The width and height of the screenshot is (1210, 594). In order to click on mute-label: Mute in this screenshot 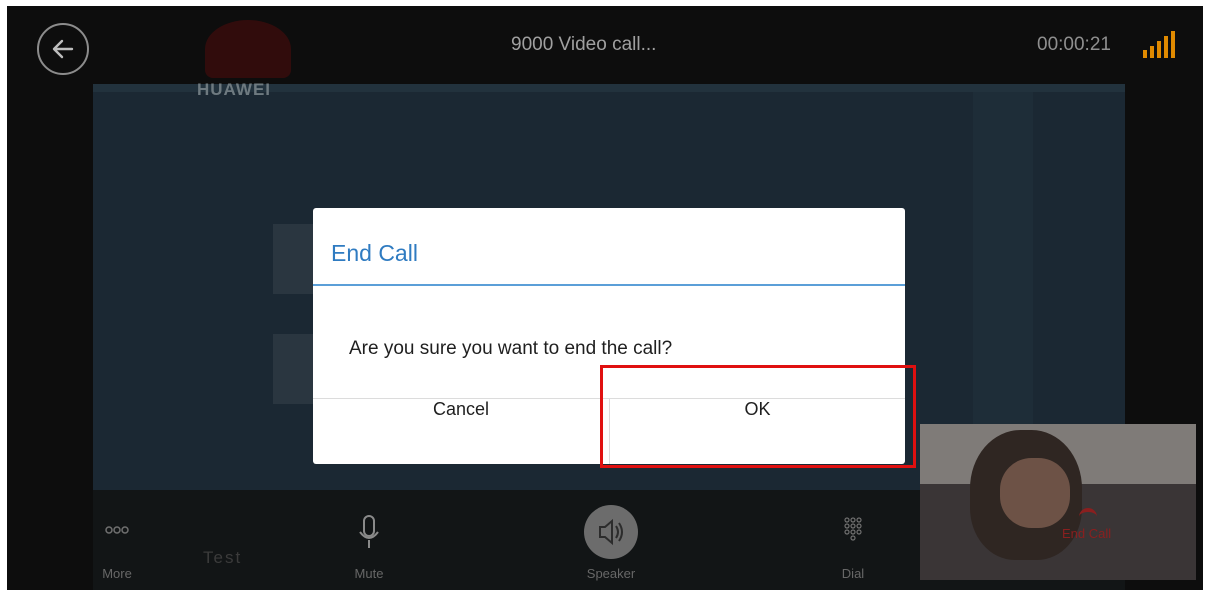, I will do `click(369, 573)`.